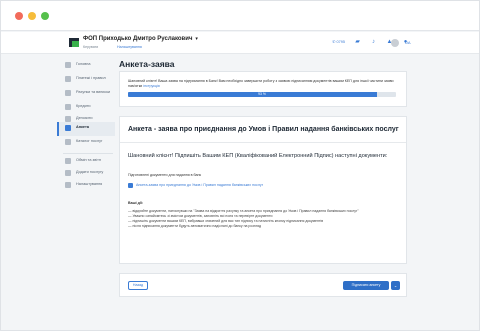  What do you see at coordinates (45, 16) in the screenshot?
I see `maximize-window-button` at bounding box center [45, 16].